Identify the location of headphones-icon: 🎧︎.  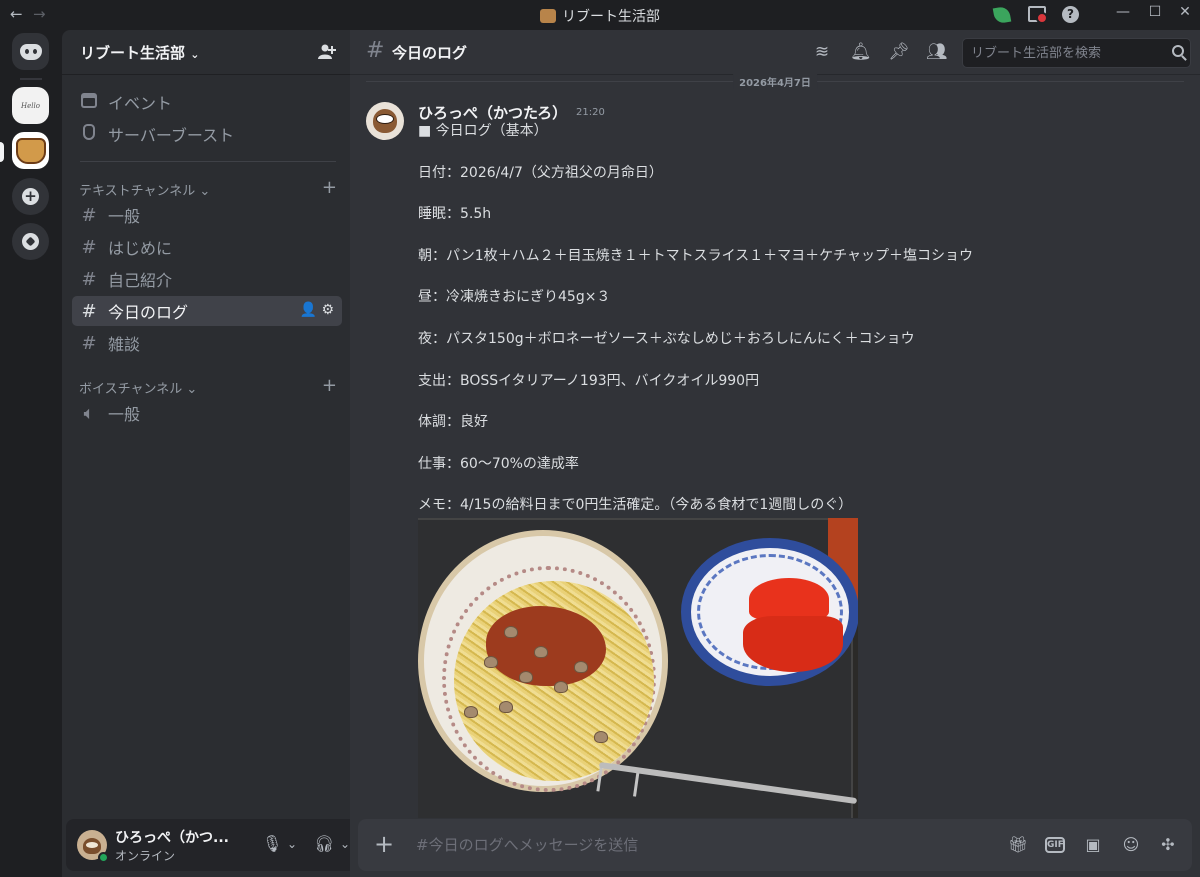
(324, 843).